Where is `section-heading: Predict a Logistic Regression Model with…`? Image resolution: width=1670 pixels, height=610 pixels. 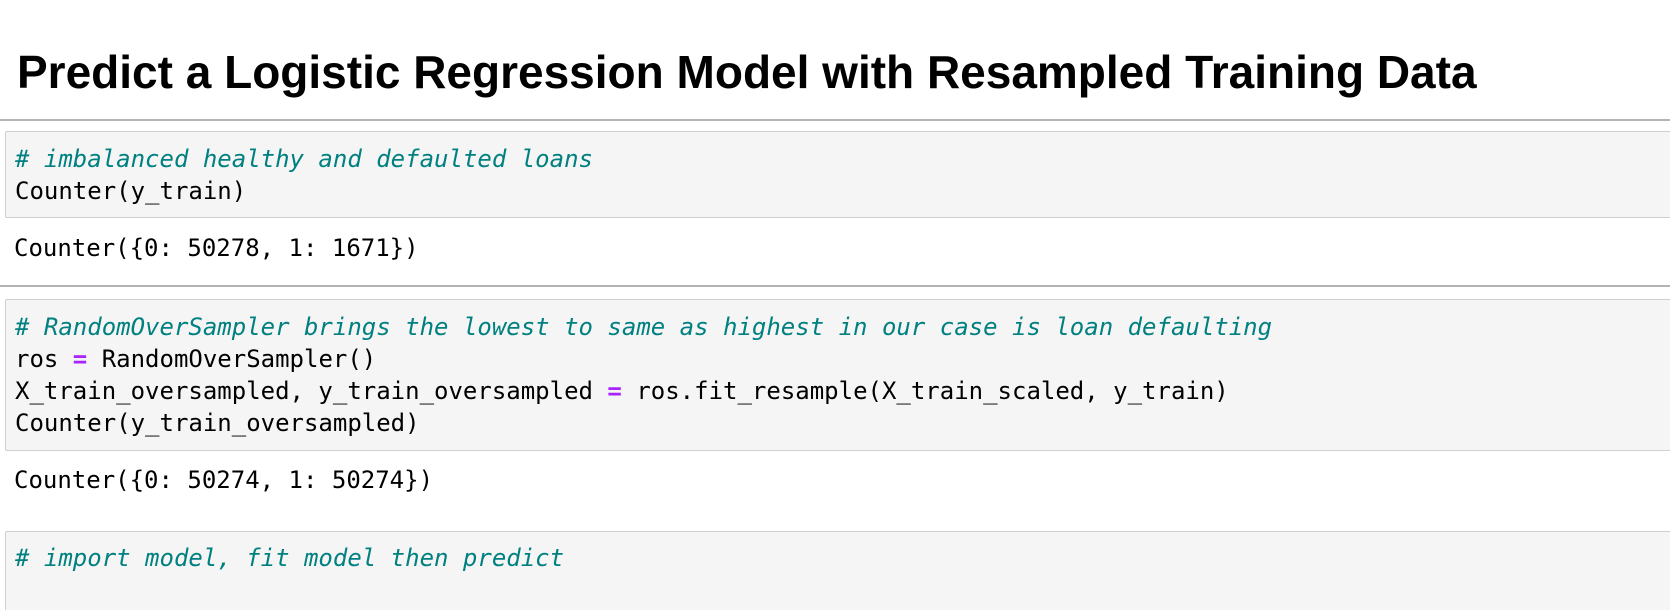 section-heading: Predict a Logistic Regression Model with… is located at coordinates (747, 72).